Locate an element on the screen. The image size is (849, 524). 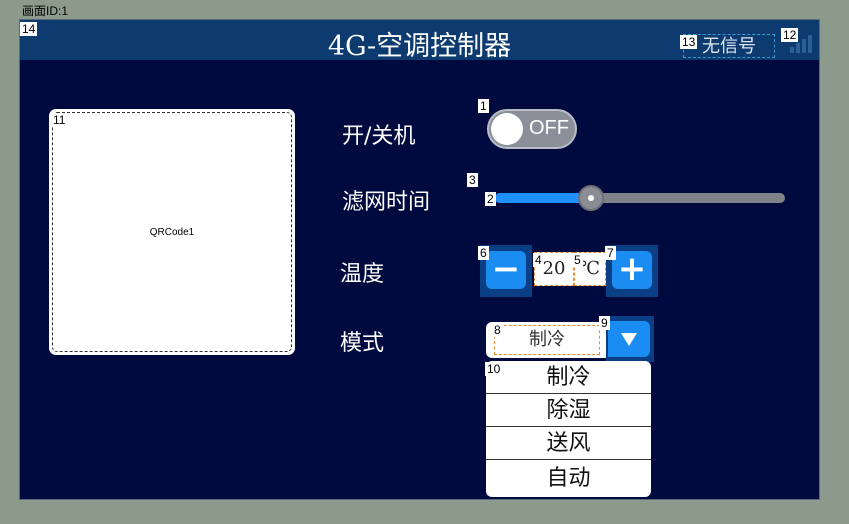
chevron-down-icon is located at coordinates (629, 339).